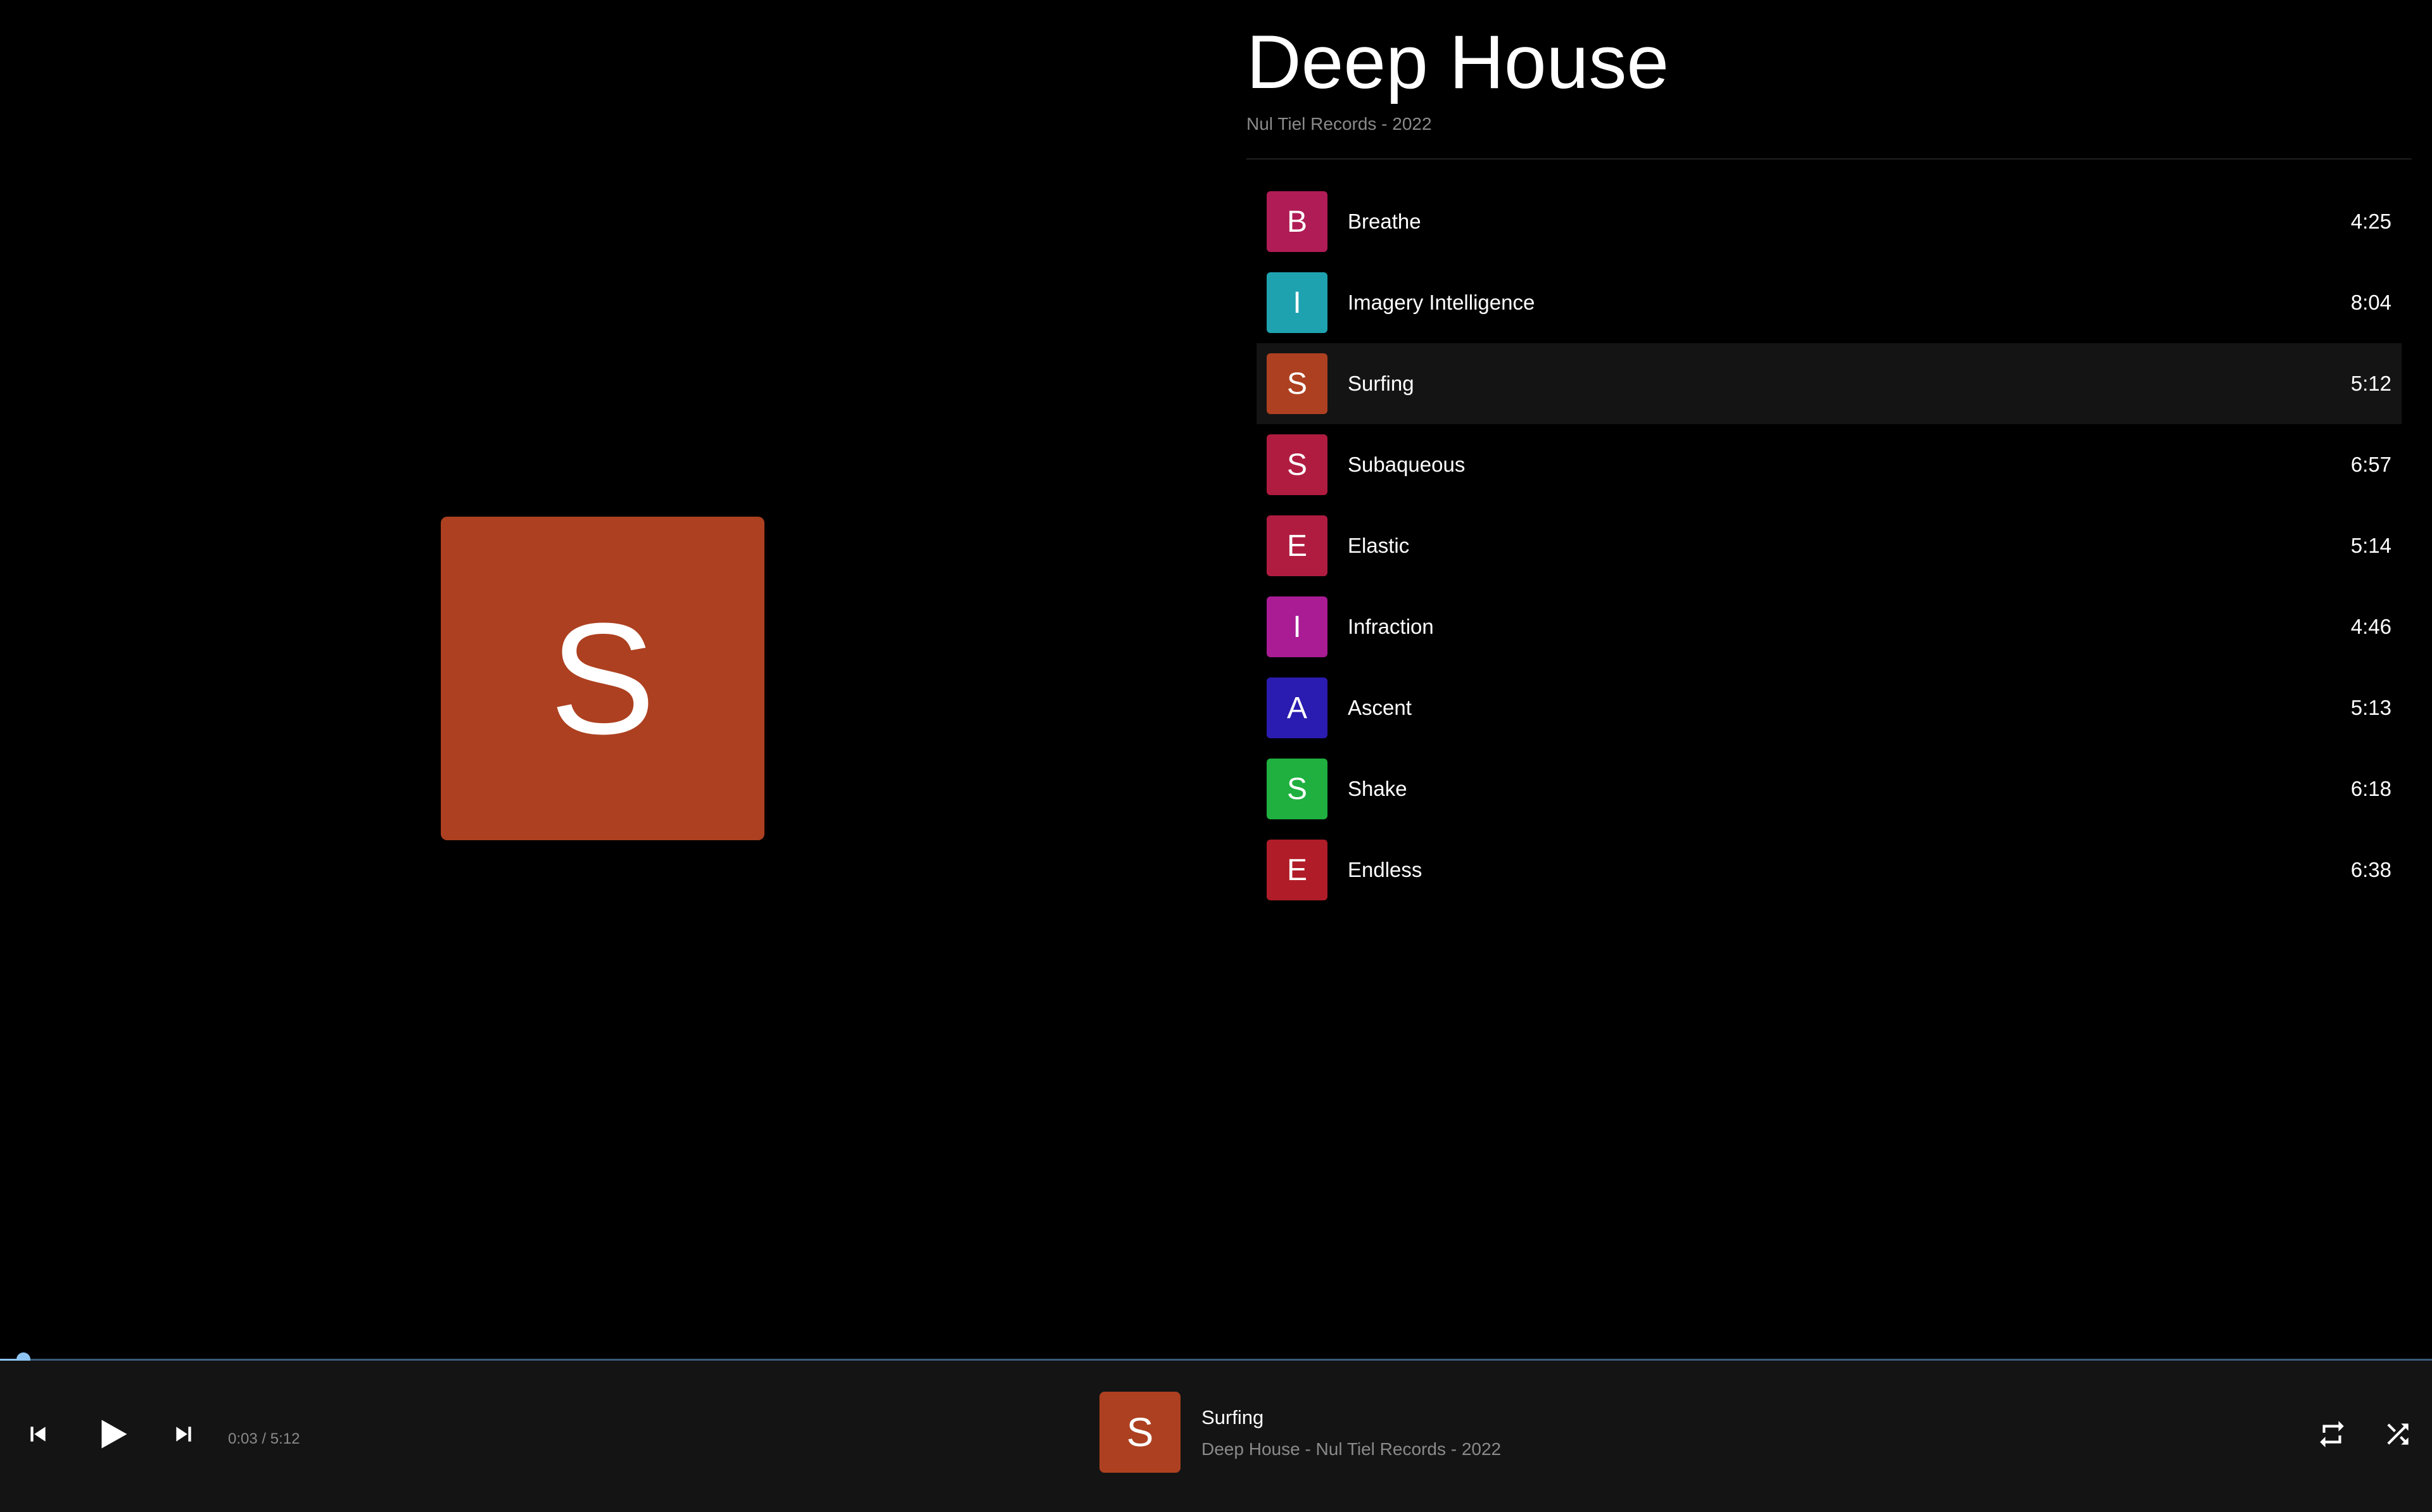 The width and height of the screenshot is (2432, 1512). What do you see at coordinates (2370, 626) in the screenshot?
I see `track-duration: 4:46` at bounding box center [2370, 626].